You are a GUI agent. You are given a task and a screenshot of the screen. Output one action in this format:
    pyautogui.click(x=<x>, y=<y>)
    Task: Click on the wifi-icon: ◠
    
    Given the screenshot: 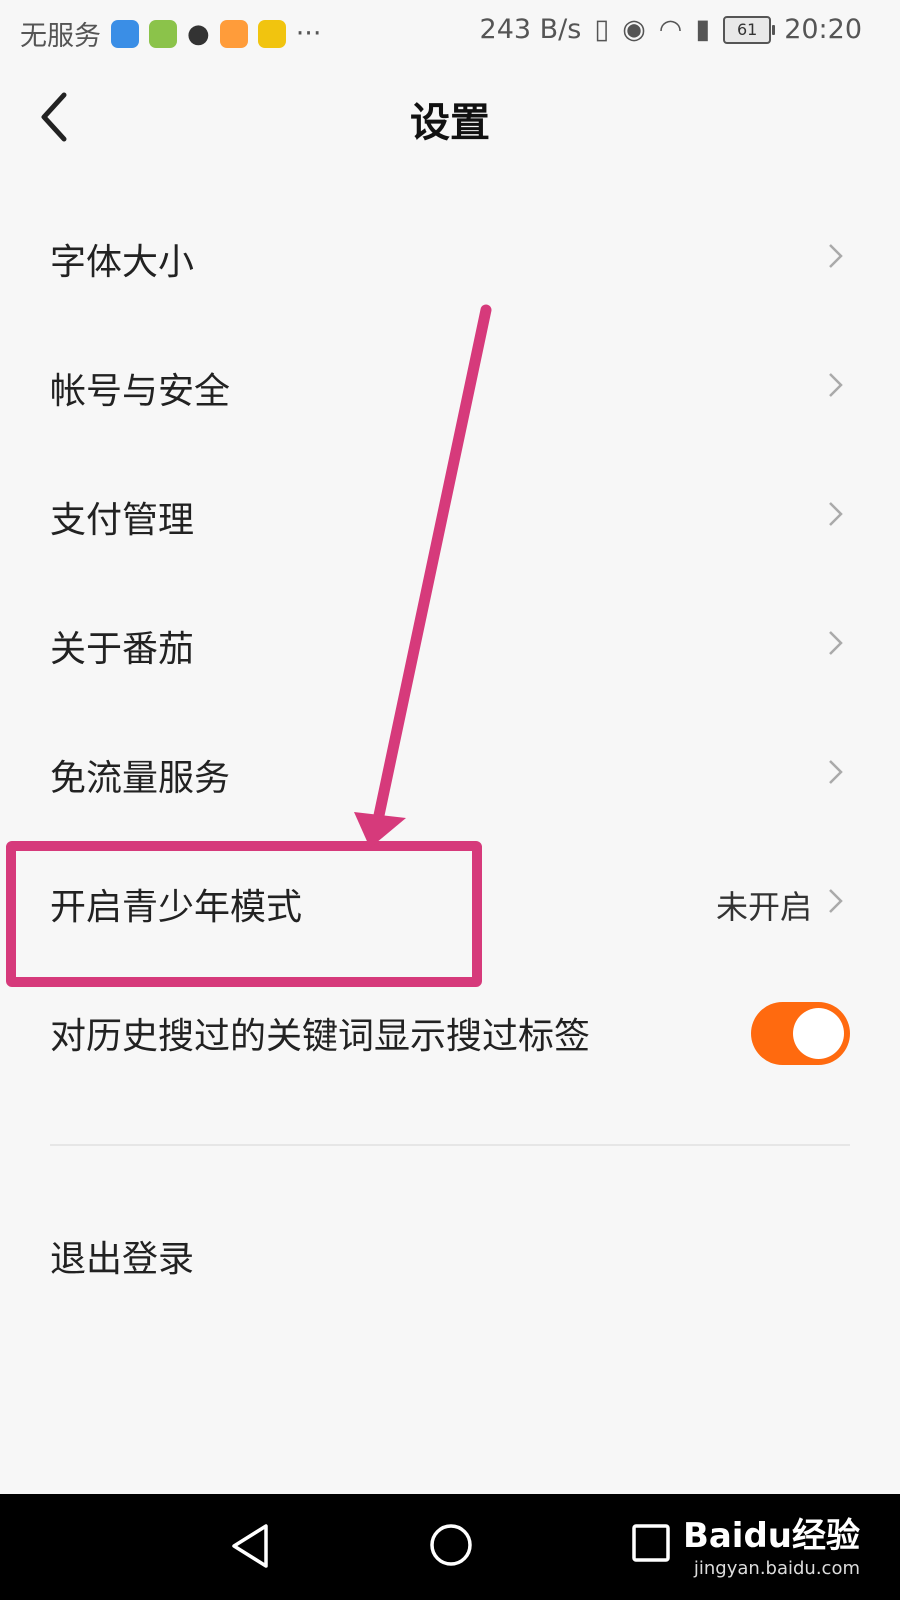 What is the action you would take?
    pyautogui.click(x=670, y=29)
    